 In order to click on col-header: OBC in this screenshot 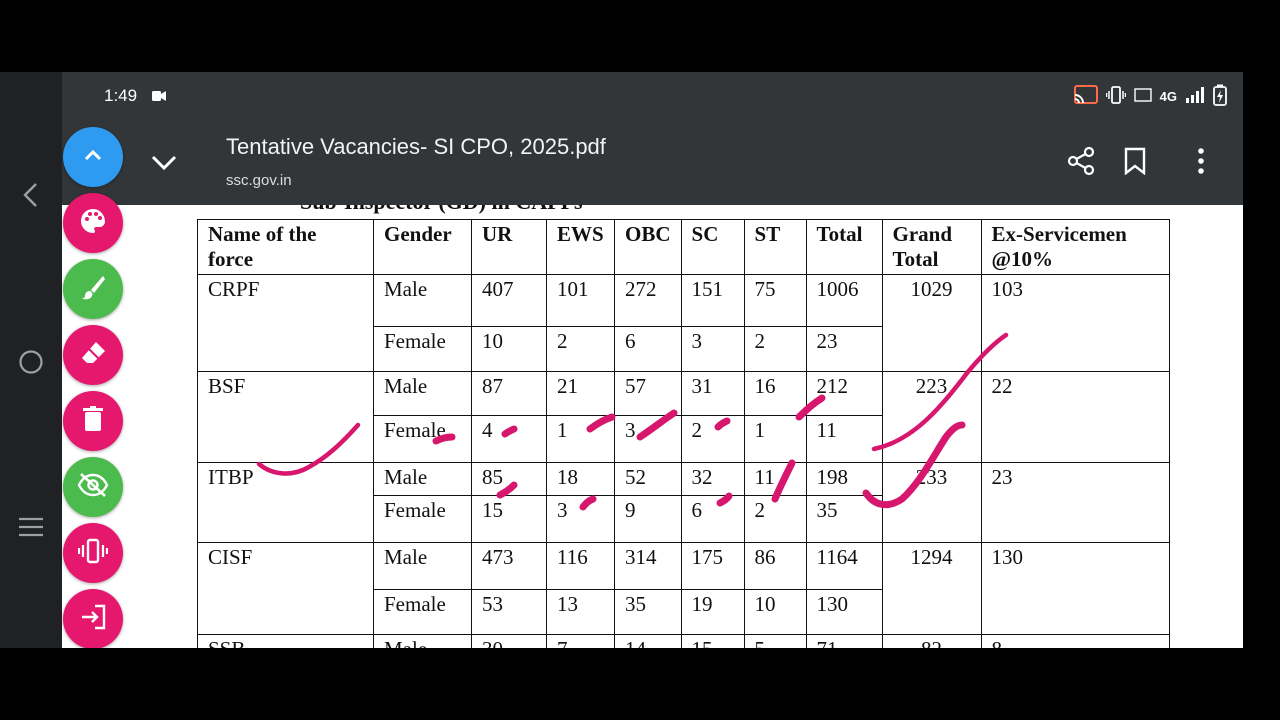, I will do `click(648, 247)`.